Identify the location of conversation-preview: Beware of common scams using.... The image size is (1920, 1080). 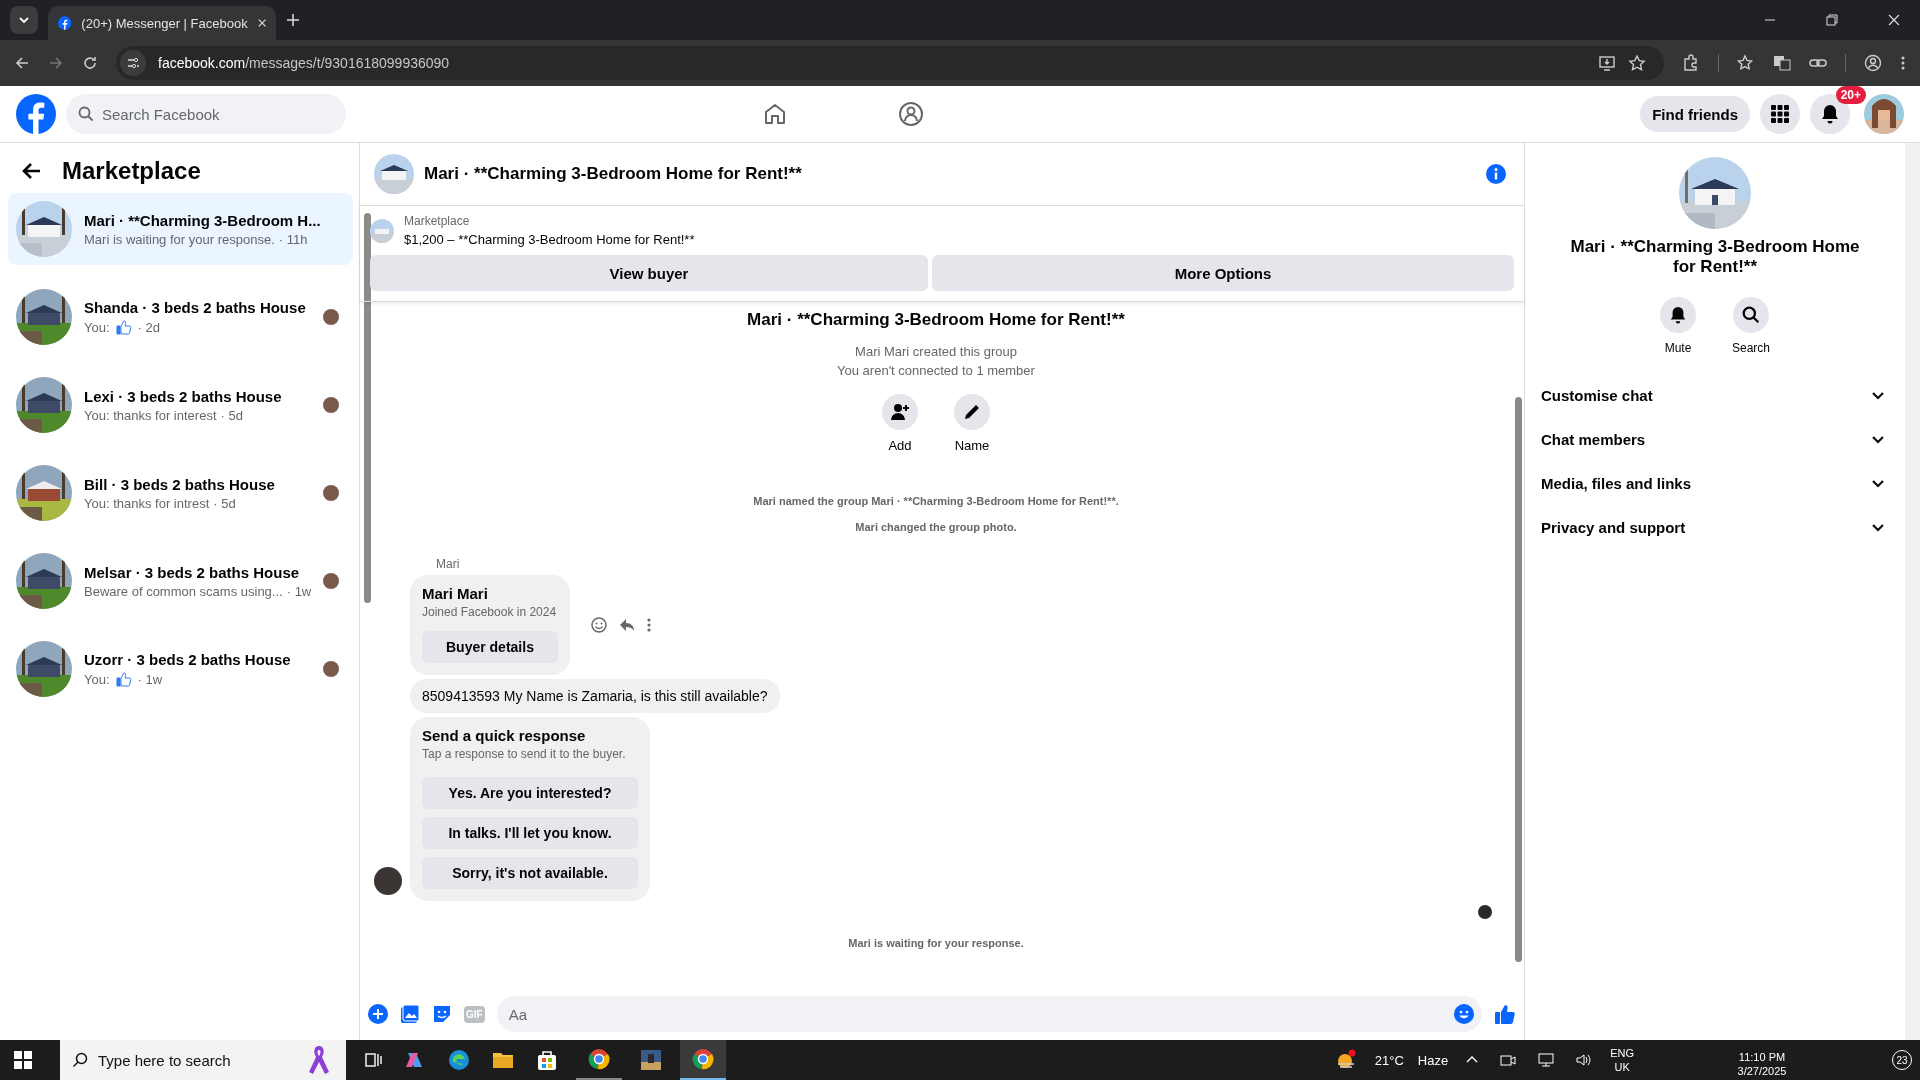
(183, 591).